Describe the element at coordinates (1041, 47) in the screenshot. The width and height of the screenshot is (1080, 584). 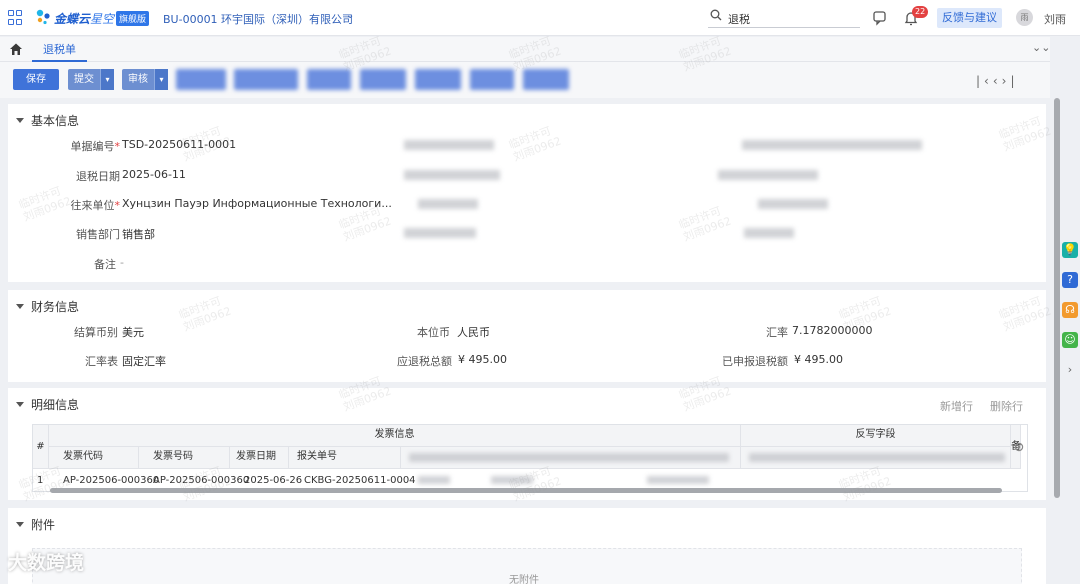
I see `collapse-icon: ⌄⌄` at that location.